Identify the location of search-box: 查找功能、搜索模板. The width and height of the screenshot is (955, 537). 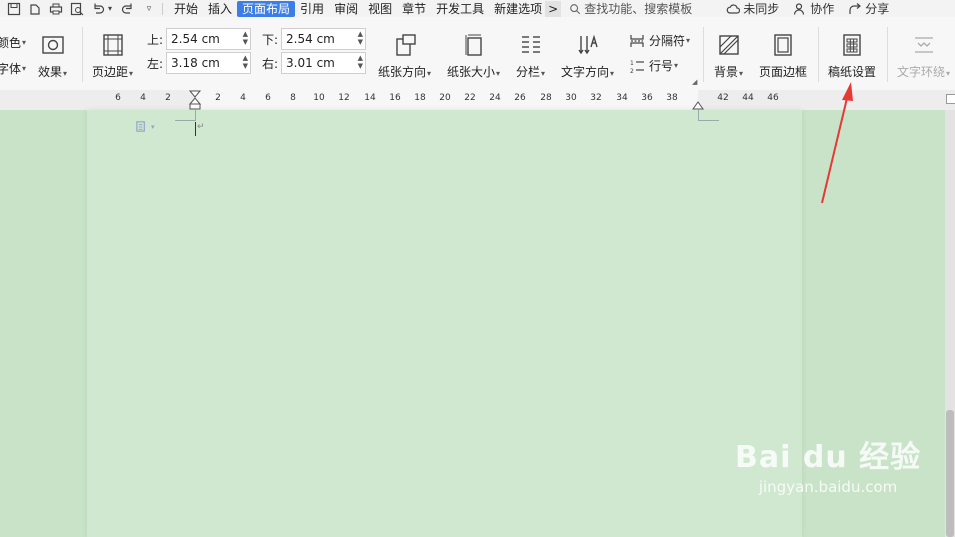
(630, 8).